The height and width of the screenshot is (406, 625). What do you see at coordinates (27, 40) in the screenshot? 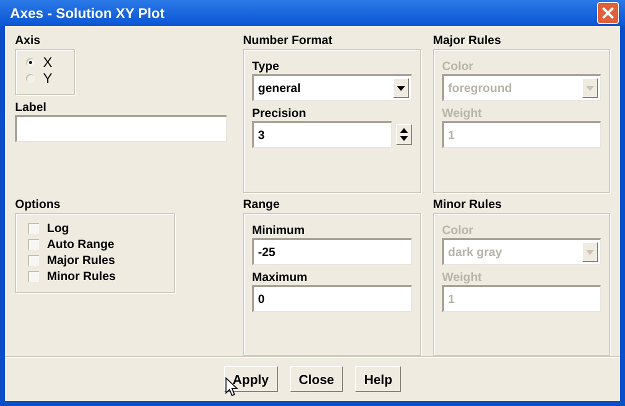
I see `group-label: Axis` at bounding box center [27, 40].